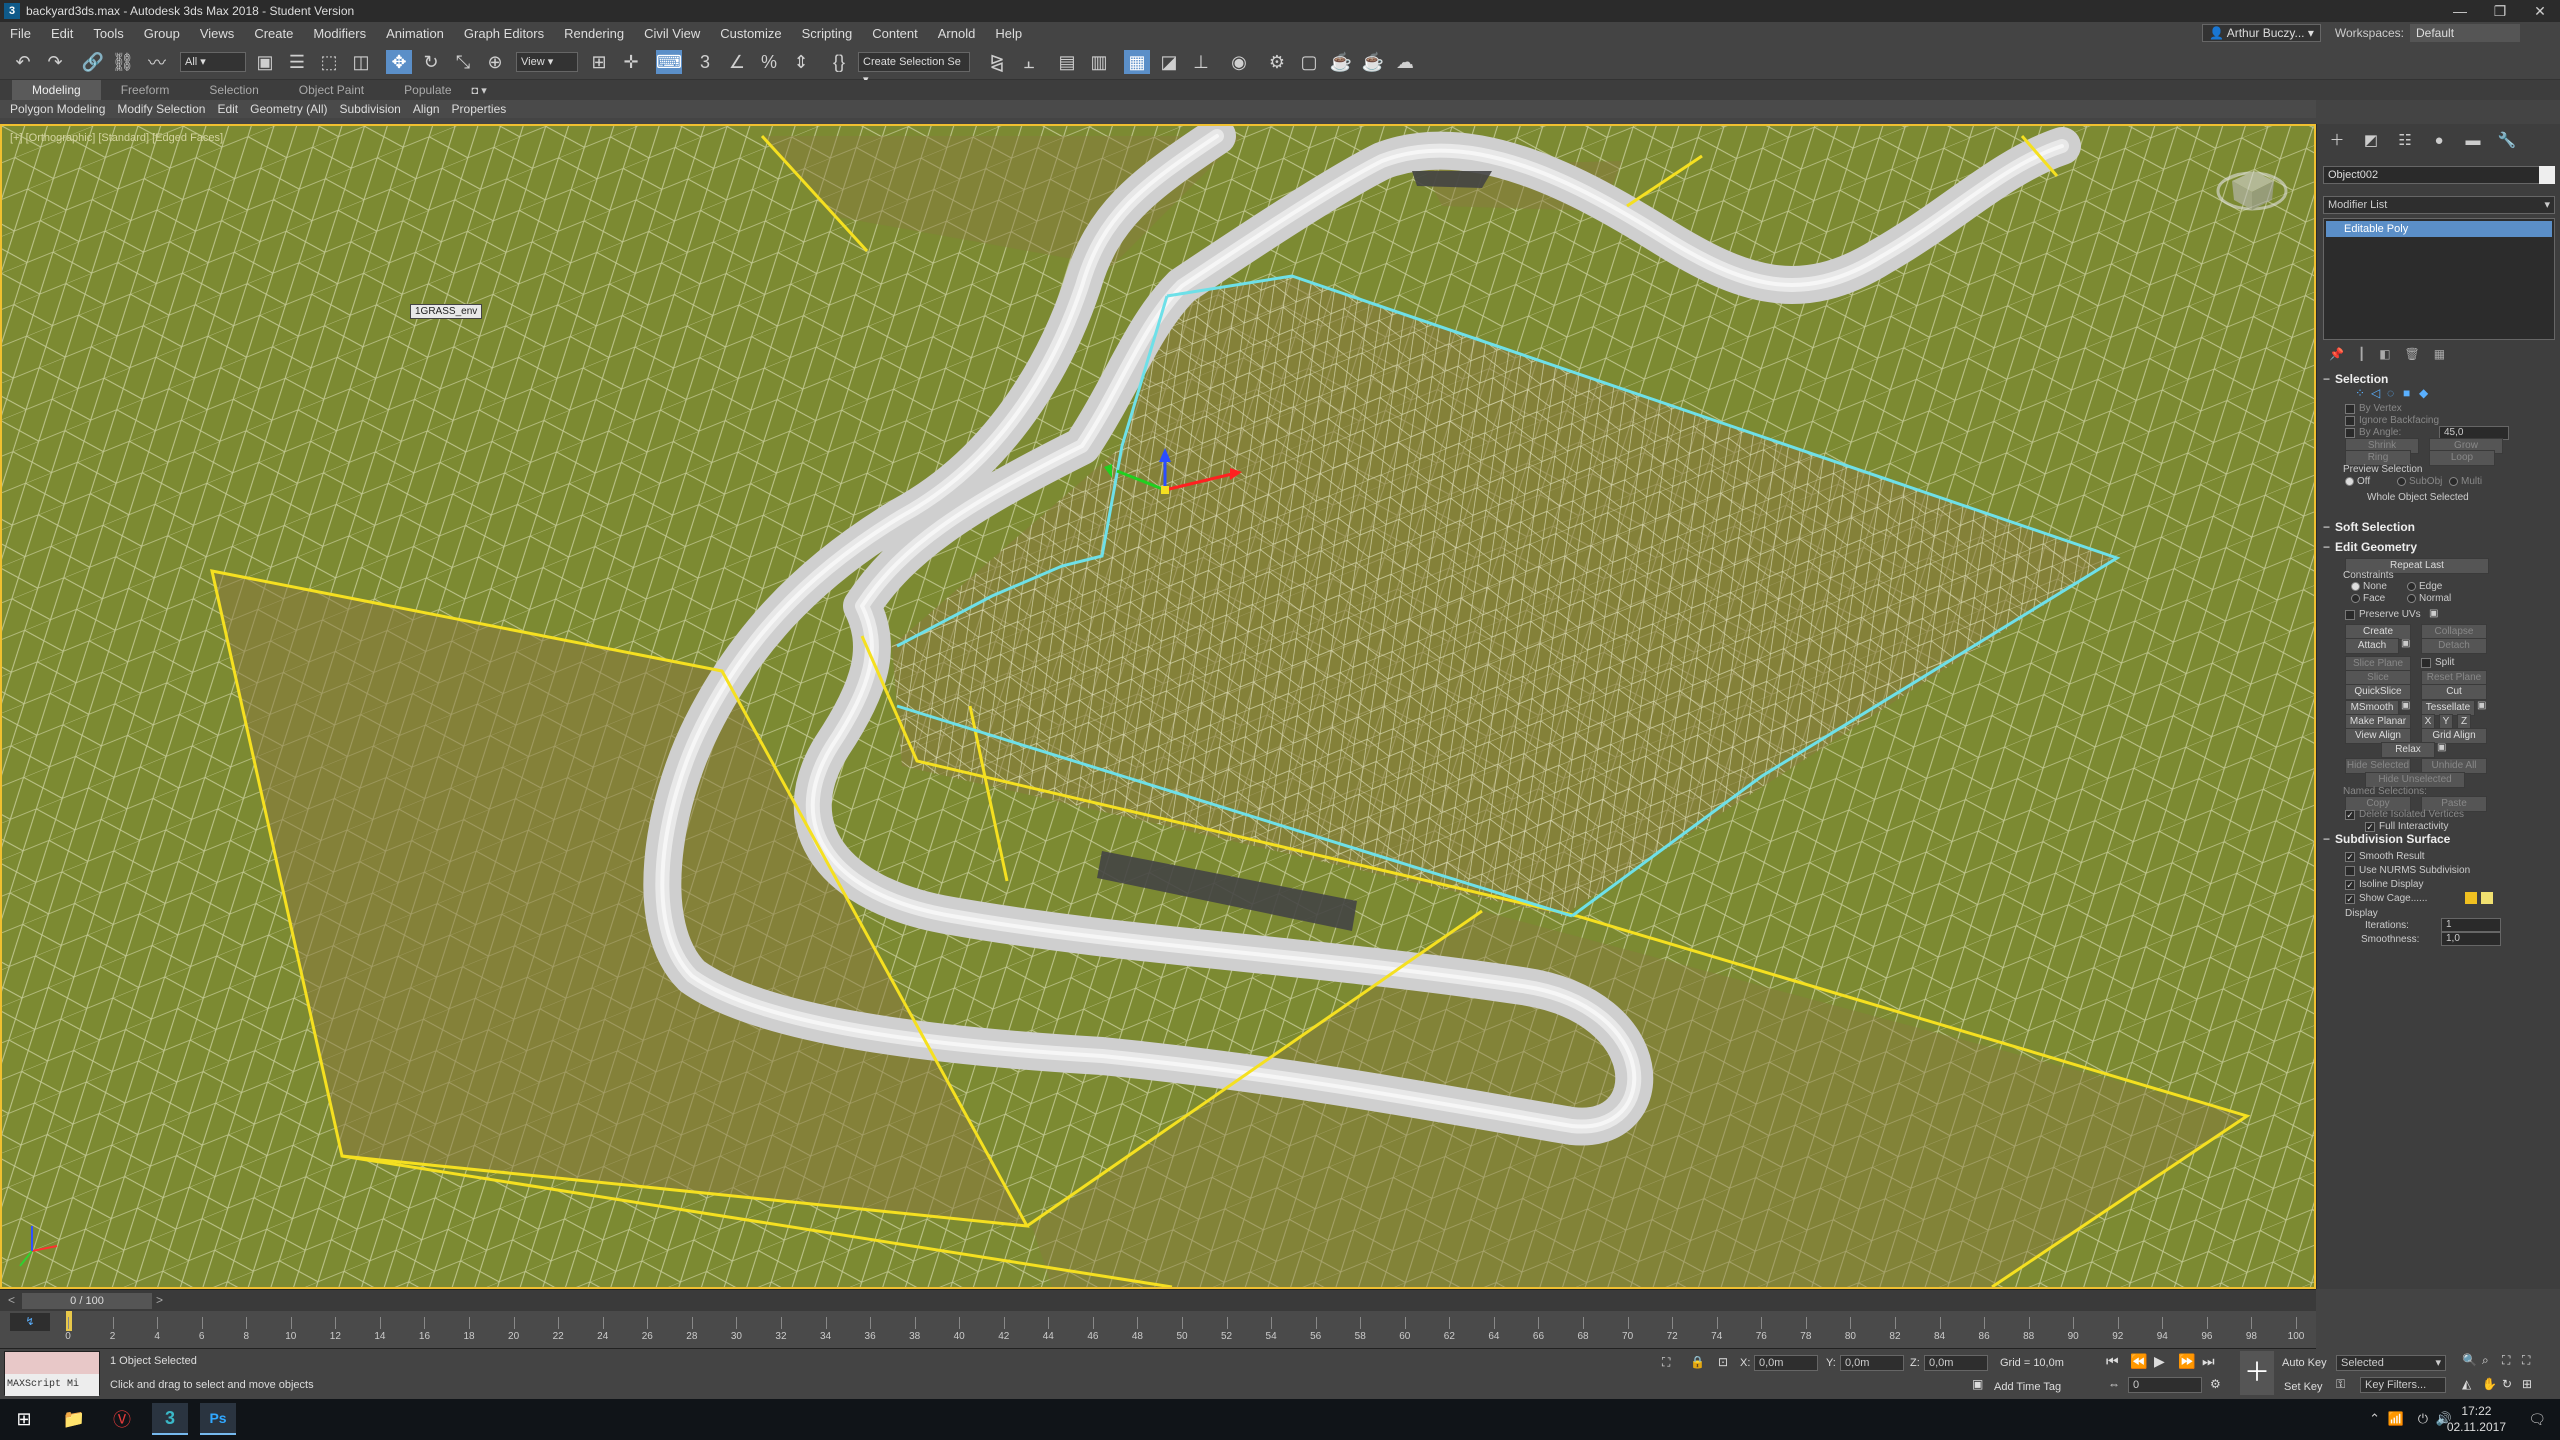  Describe the element at coordinates (1239, 62) in the screenshot. I see `material-editor-icon: ◉` at that location.